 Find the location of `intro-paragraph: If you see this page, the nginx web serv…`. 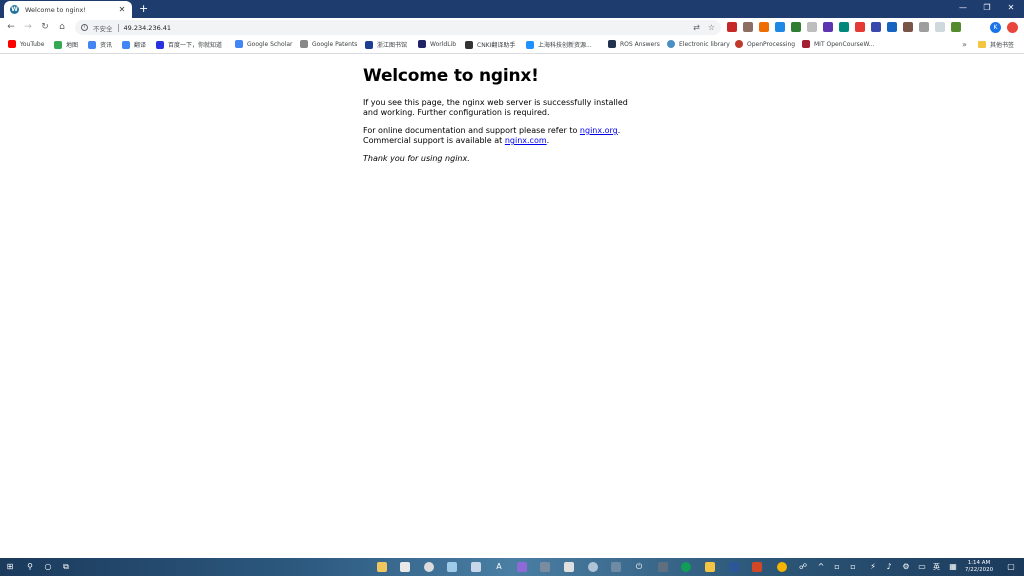

intro-paragraph: If you see this page, the nginx web serv… is located at coordinates (495, 107).